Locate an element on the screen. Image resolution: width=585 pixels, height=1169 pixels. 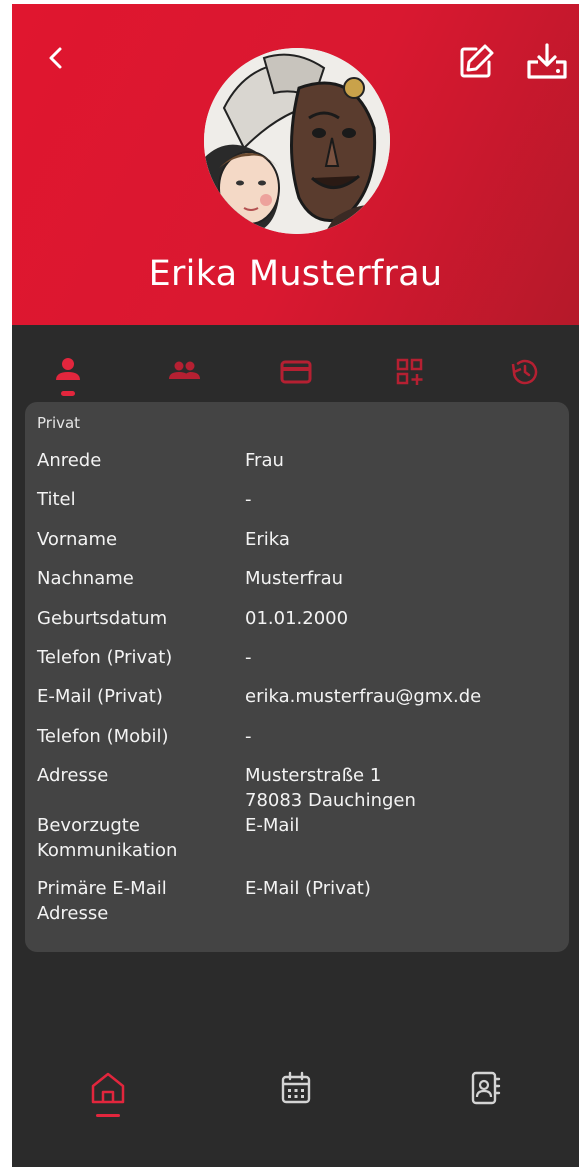
download-icon is located at coordinates (547, 61).